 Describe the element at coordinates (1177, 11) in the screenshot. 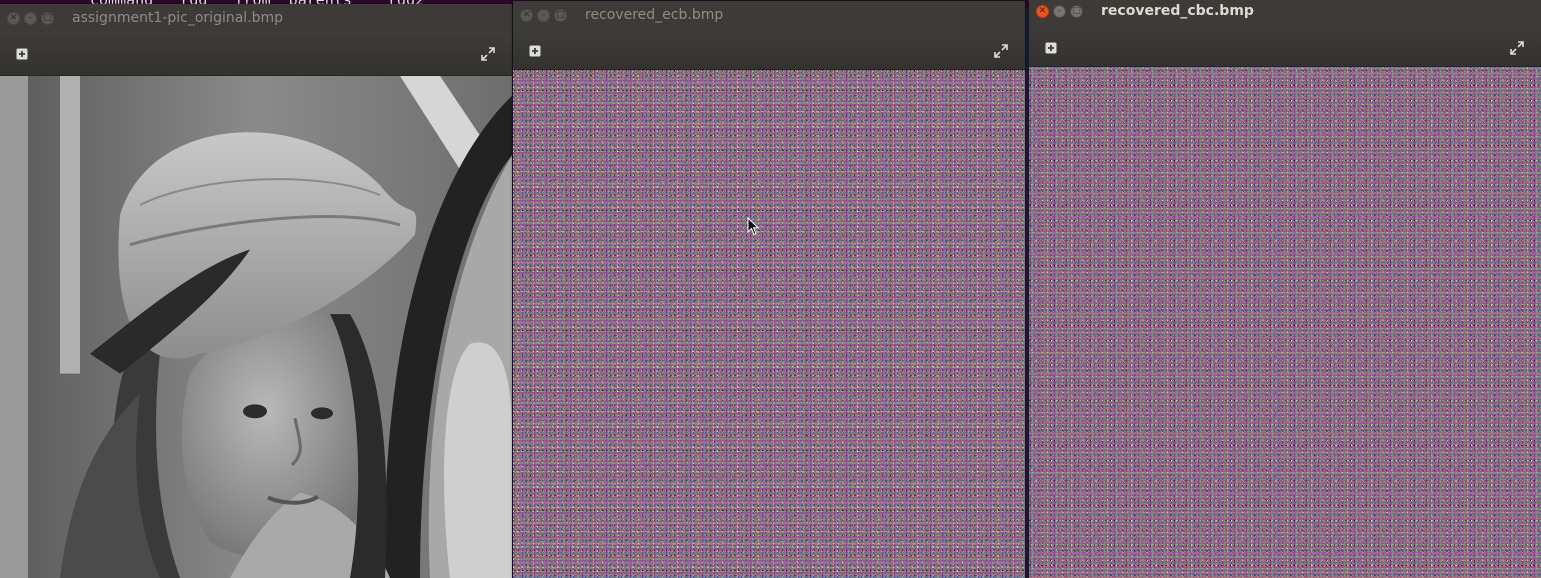

I see `window-title: recovered_cbc.bmp` at that location.